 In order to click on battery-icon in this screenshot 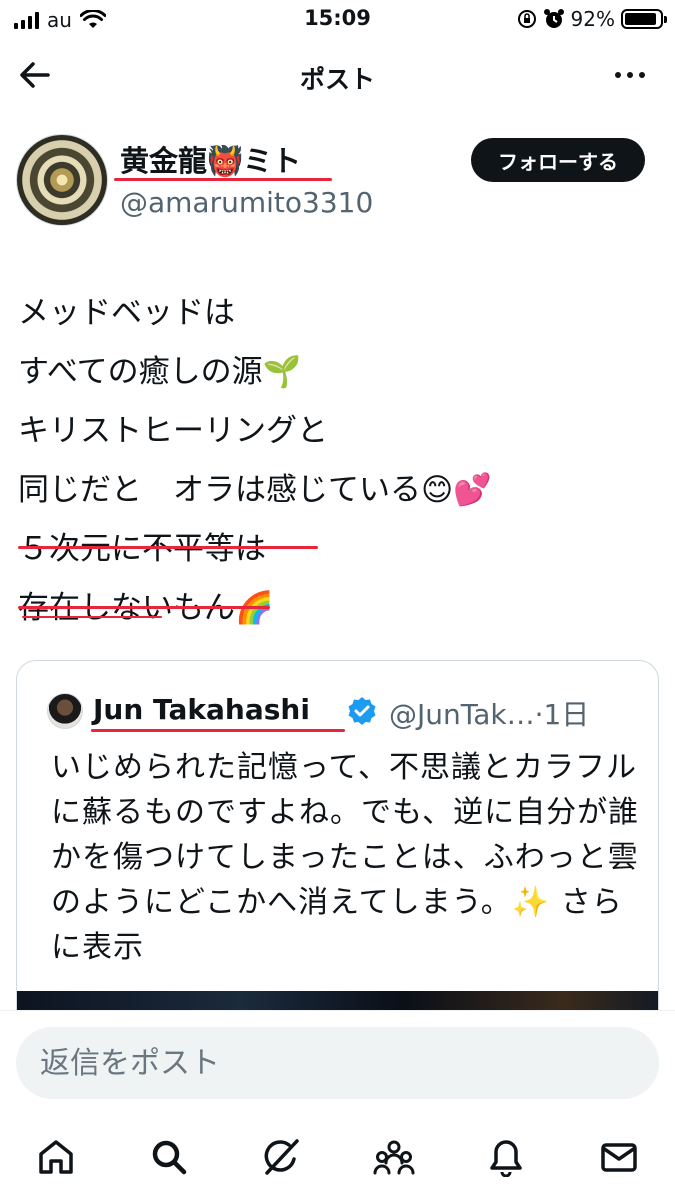, I will do `click(644, 19)`.